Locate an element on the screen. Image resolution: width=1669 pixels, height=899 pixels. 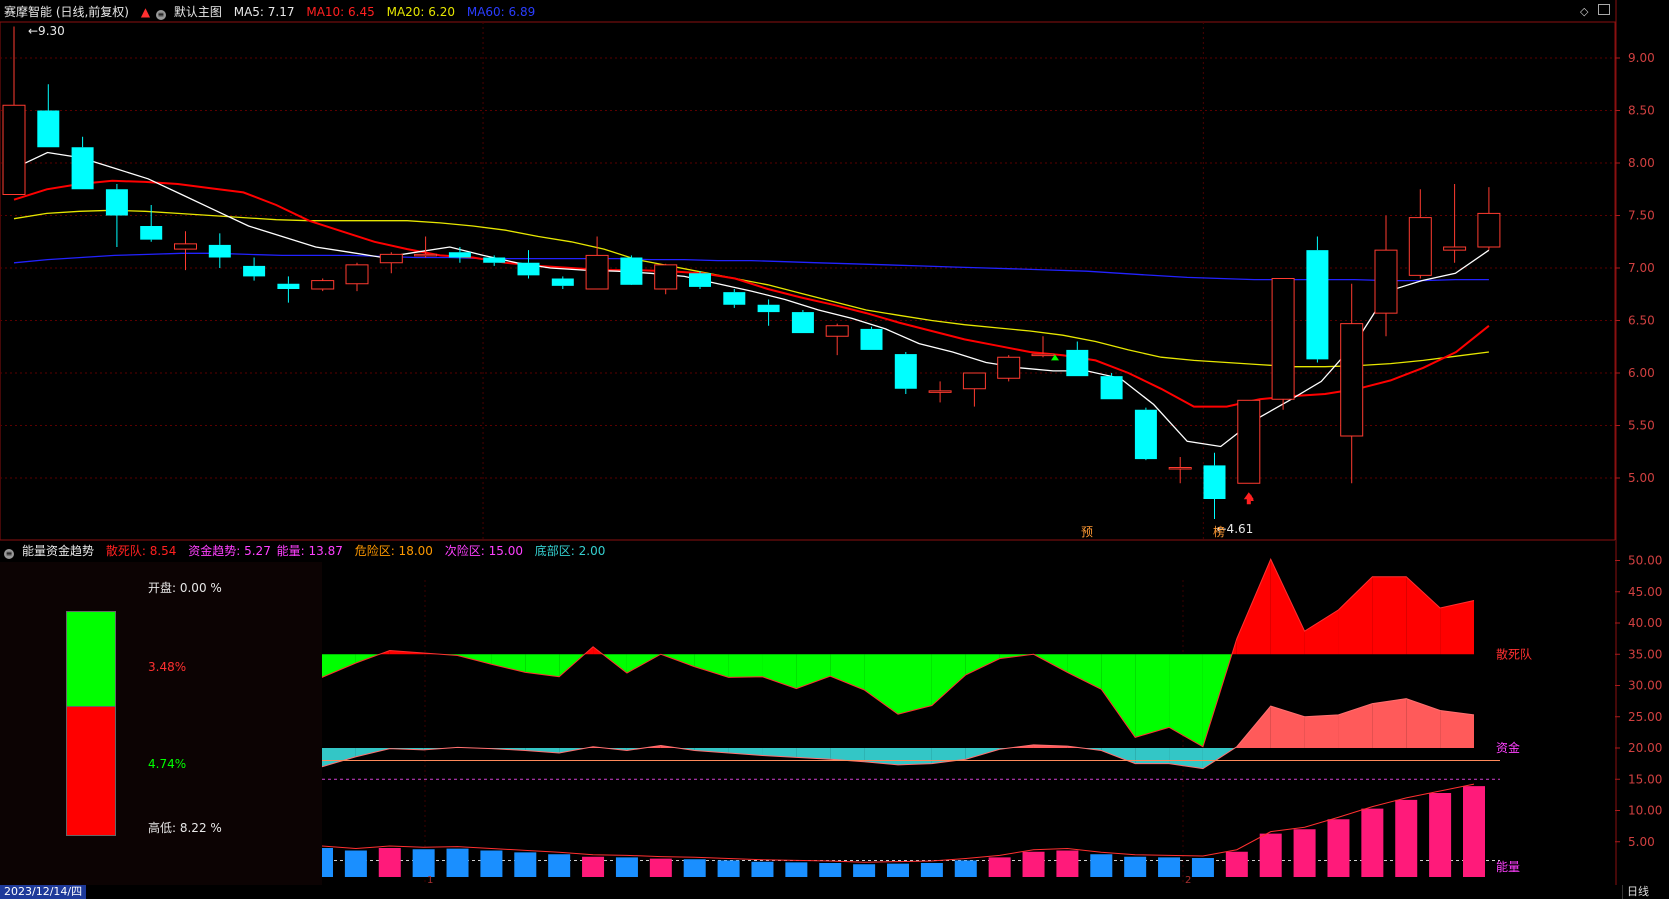
y-tick-label: 6.50 is located at coordinates (1641, 321).